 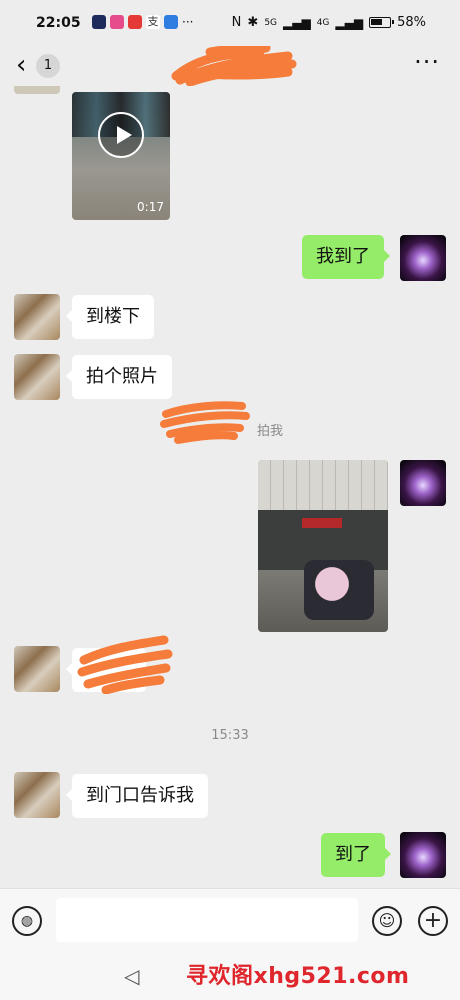 I want to click on nfc-icon: N, so click(x=236, y=22).